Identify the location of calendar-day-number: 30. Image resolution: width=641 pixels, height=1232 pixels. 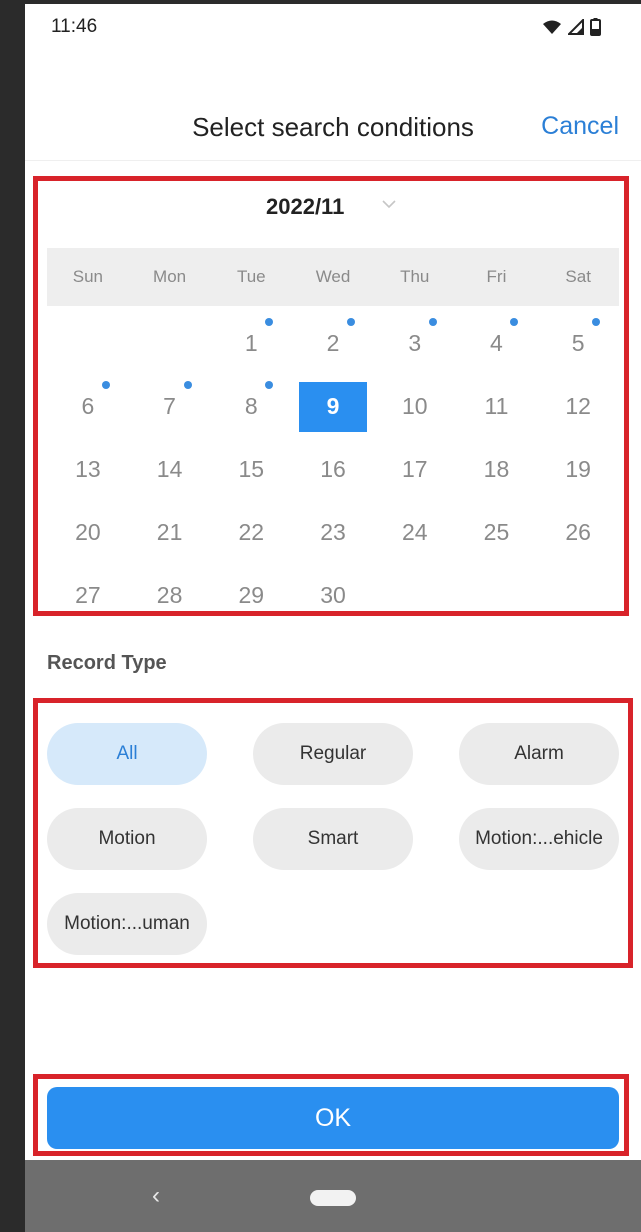
(333, 595).